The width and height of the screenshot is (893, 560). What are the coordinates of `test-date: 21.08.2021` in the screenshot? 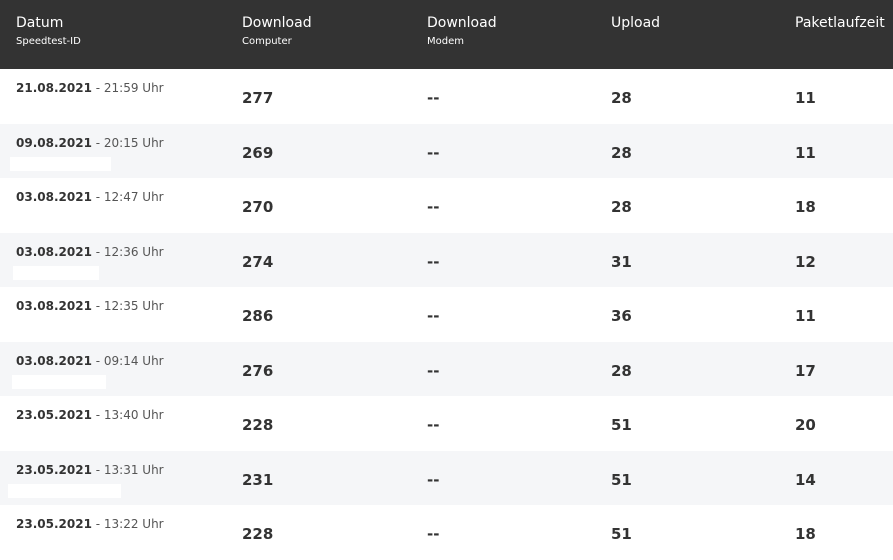 It's located at (54, 88).